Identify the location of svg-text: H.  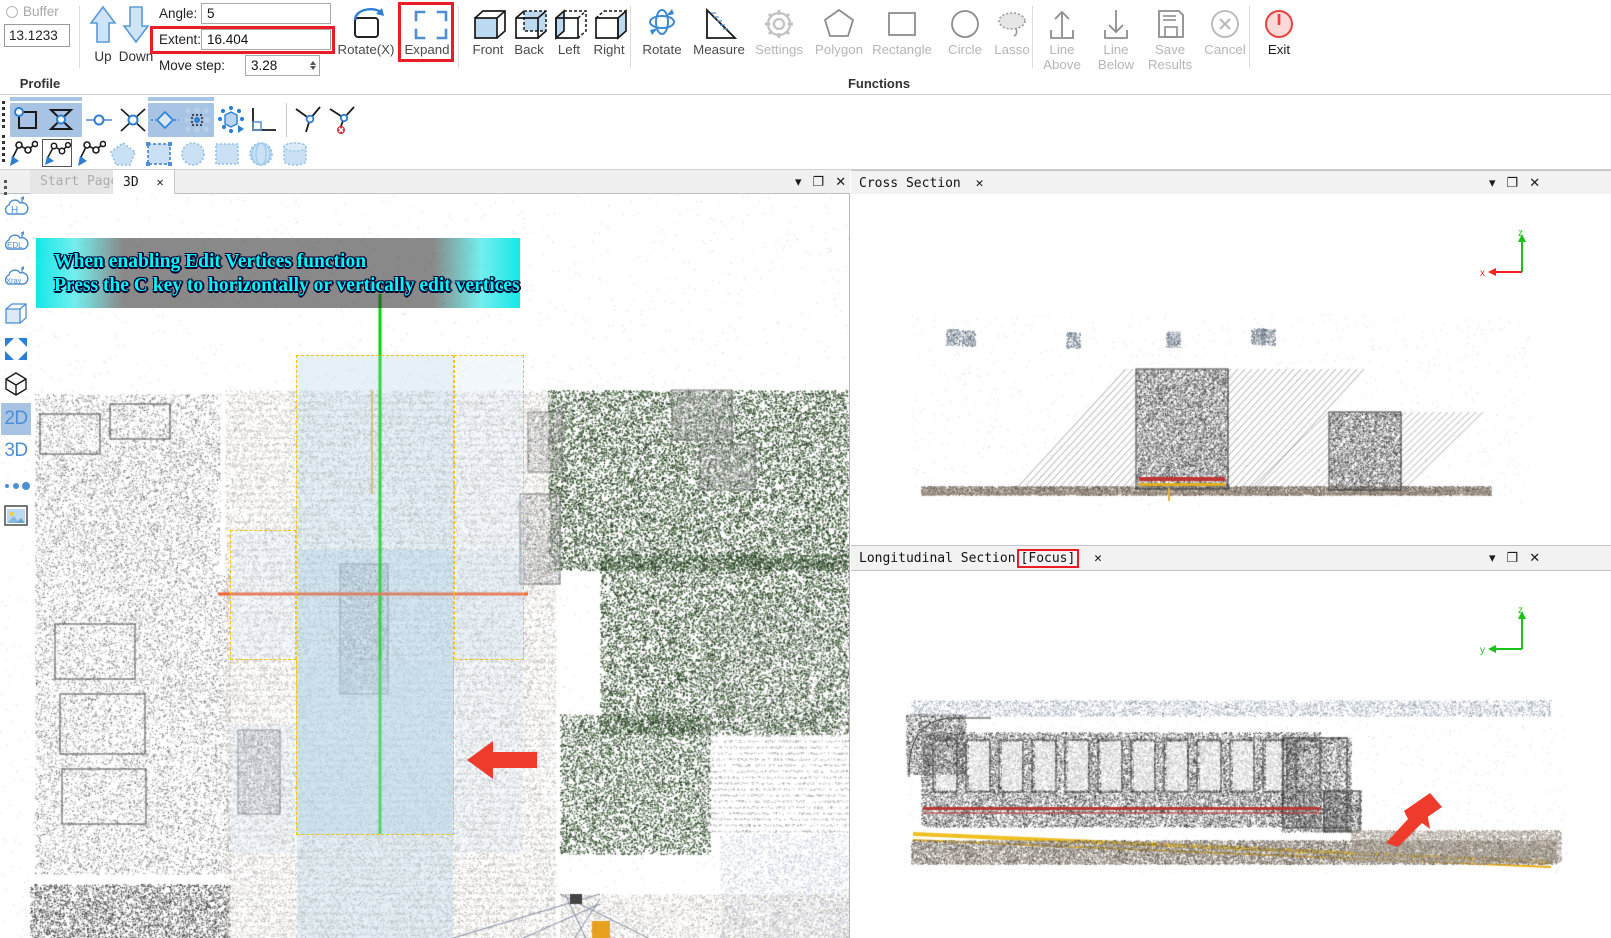
(14, 210).